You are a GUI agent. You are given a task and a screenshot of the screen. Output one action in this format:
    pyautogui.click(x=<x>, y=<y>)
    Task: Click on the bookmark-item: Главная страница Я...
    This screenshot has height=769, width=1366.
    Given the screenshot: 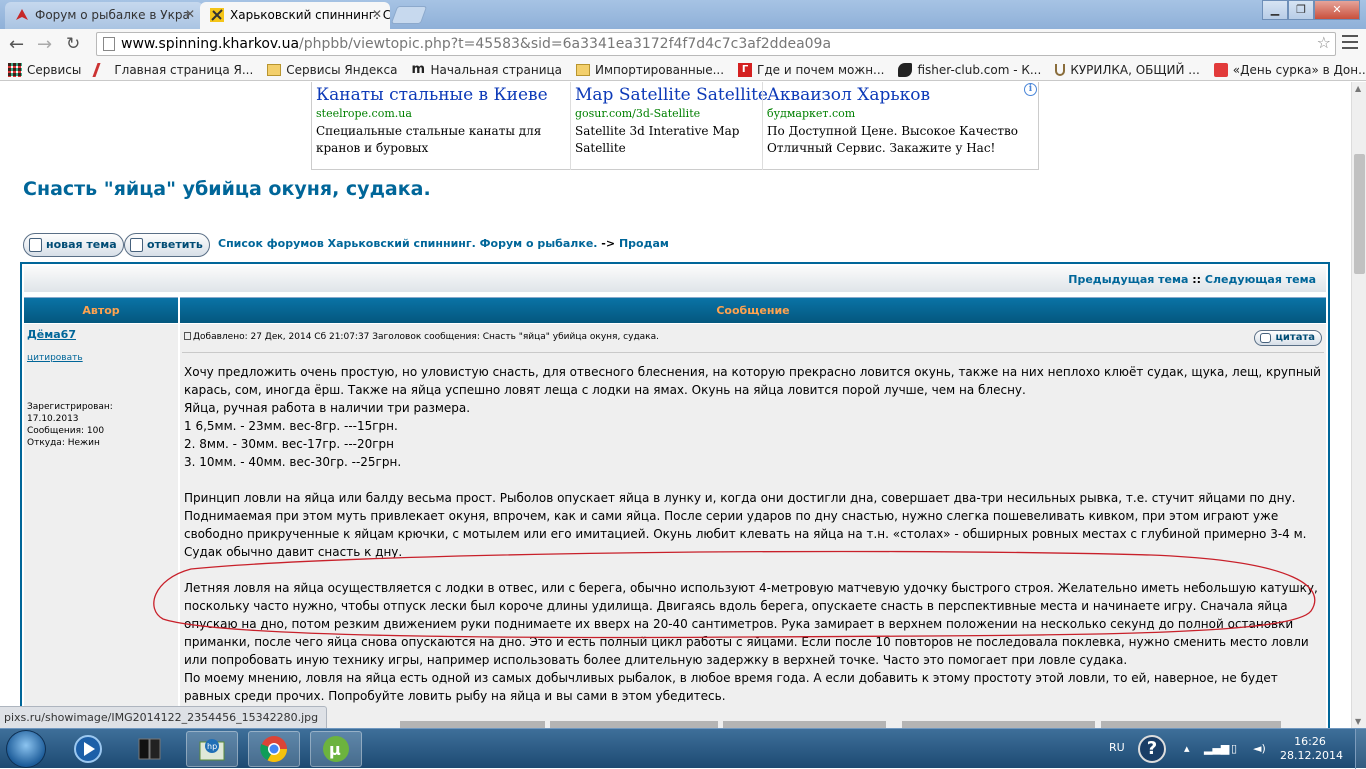 What is the action you would take?
    pyautogui.click(x=173, y=69)
    